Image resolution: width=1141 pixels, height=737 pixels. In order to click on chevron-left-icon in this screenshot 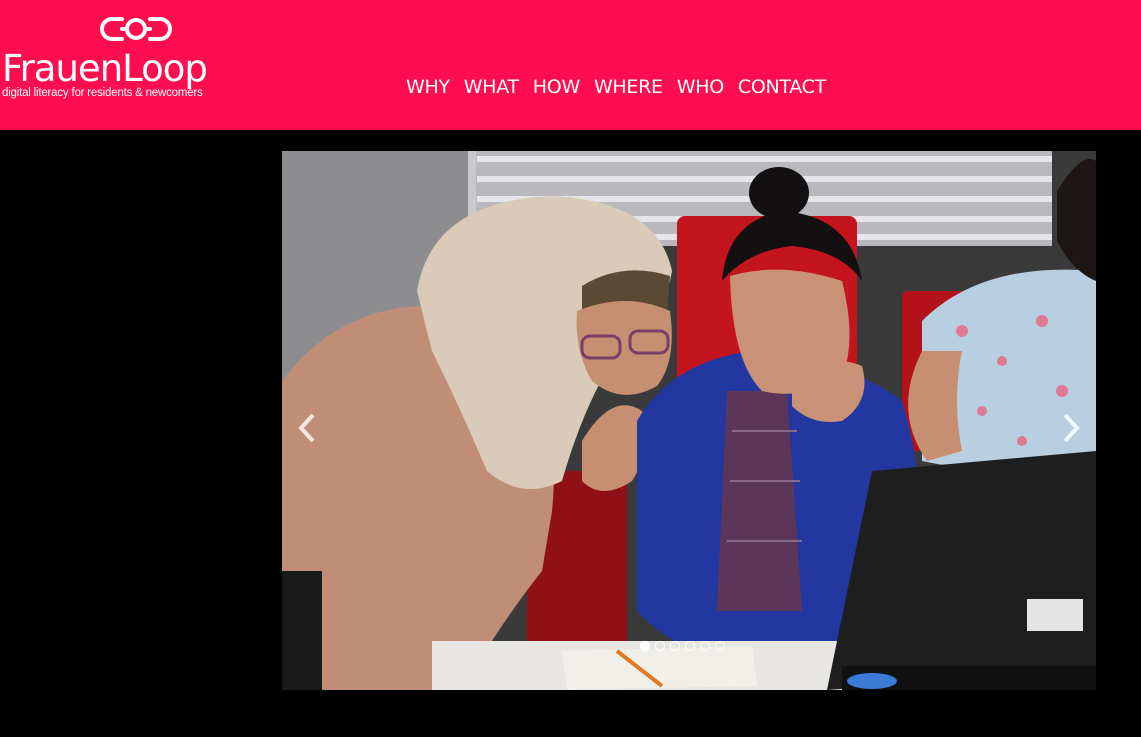, I will do `click(307, 428)`.